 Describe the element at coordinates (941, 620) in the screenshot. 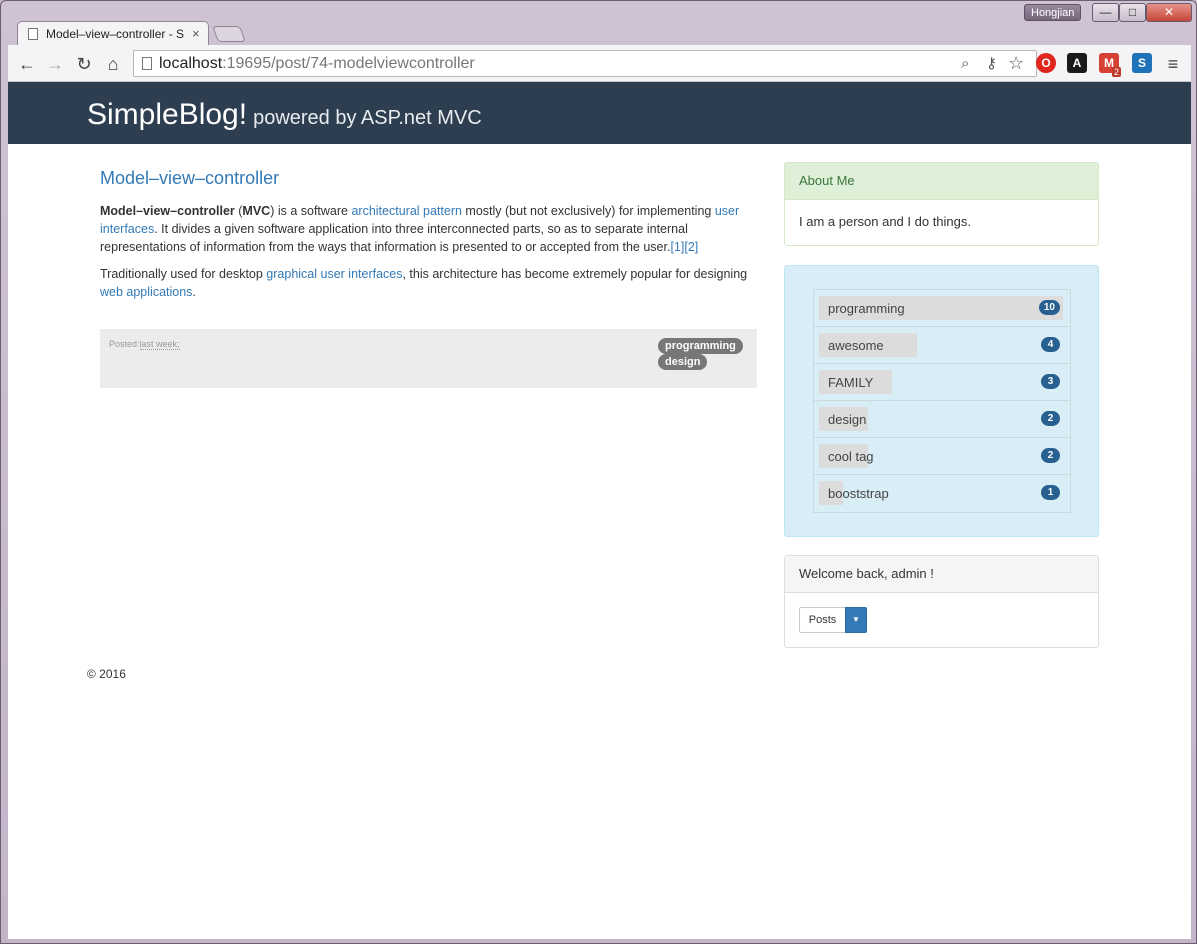

I see `welcome-body: Posts ▼` at that location.